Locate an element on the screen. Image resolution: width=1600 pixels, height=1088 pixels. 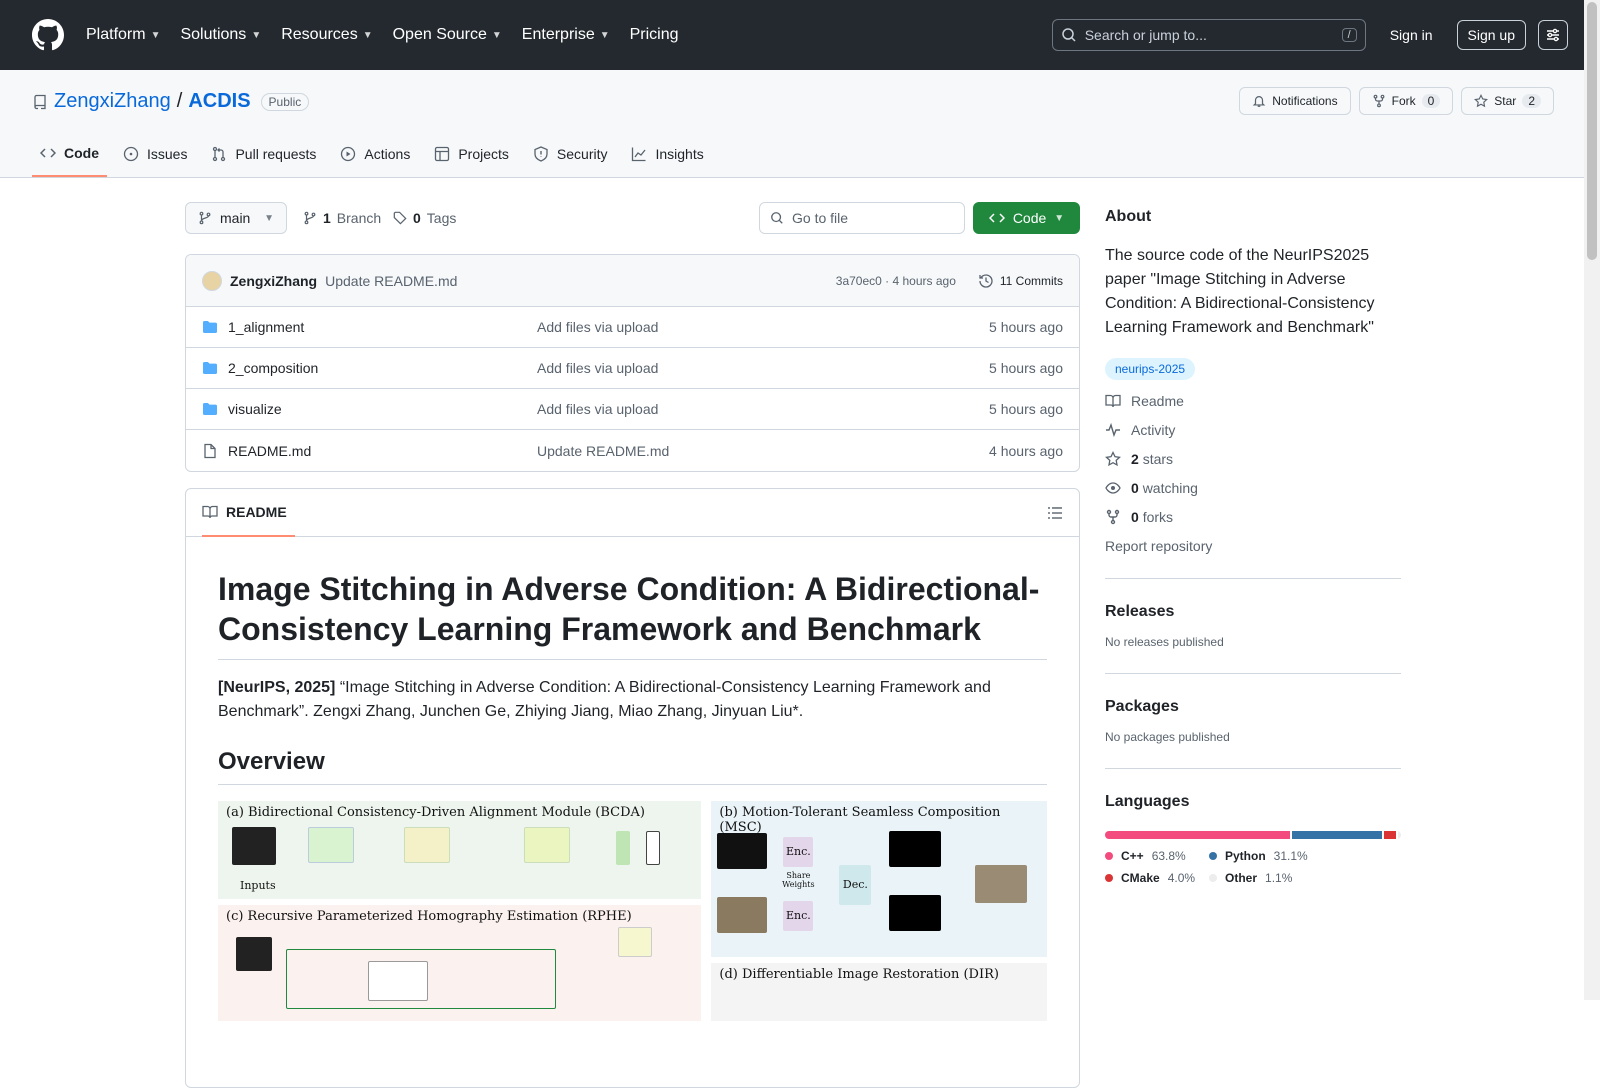
commit-message: Update README.md is located at coordinates (391, 281).